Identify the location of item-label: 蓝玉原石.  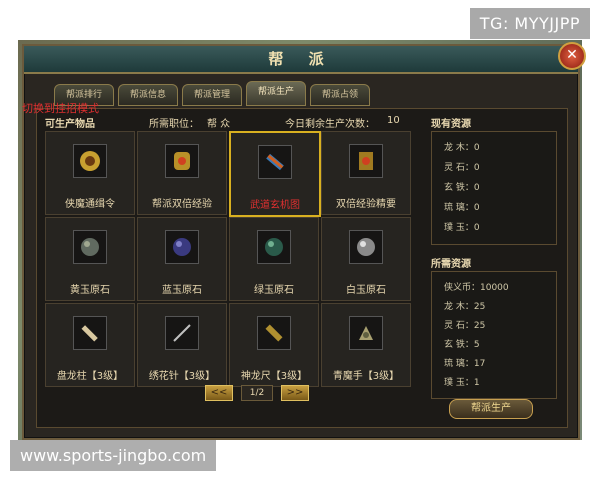
(182, 290).